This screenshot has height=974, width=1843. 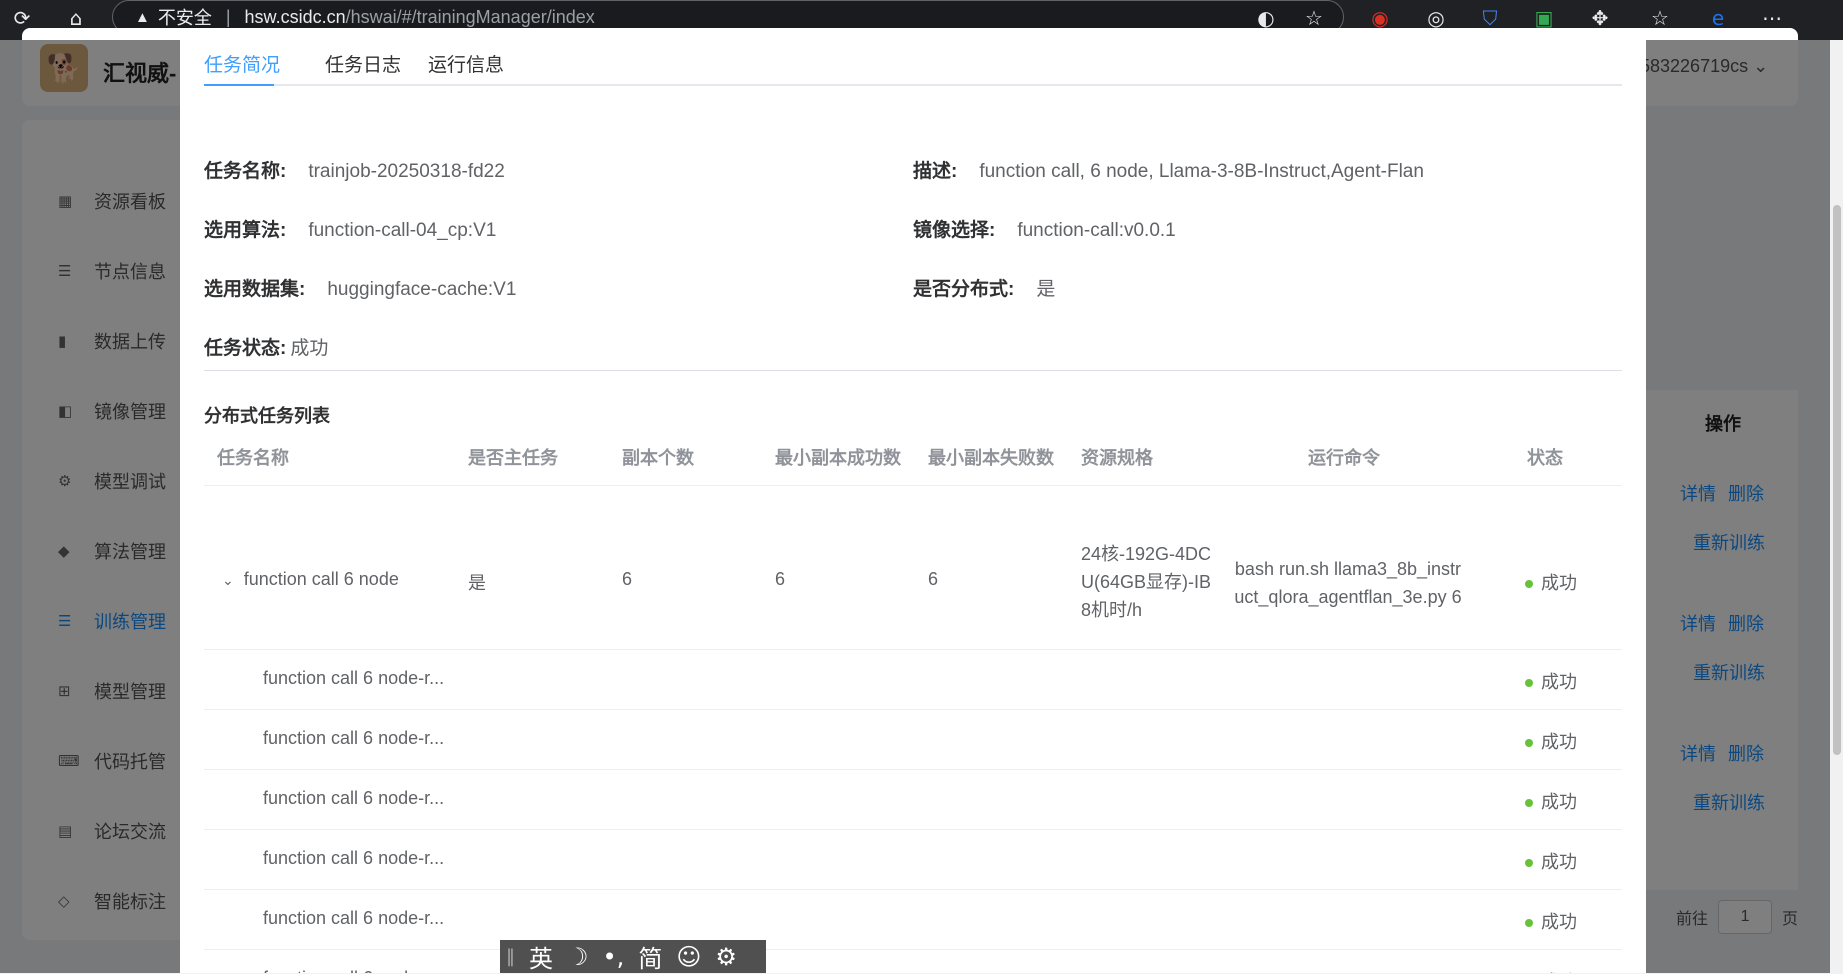 I want to click on main-task-name-cell: ⌄ function call 6 node, so click(x=310, y=579).